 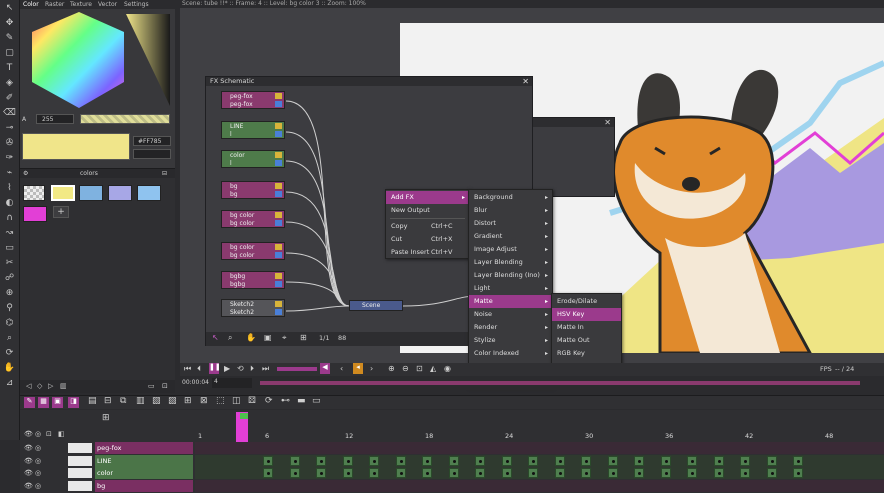 What do you see at coordinates (433, 368) in the screenshot?
I see `flip-icon: ◭` at bounding box center [433, 368].